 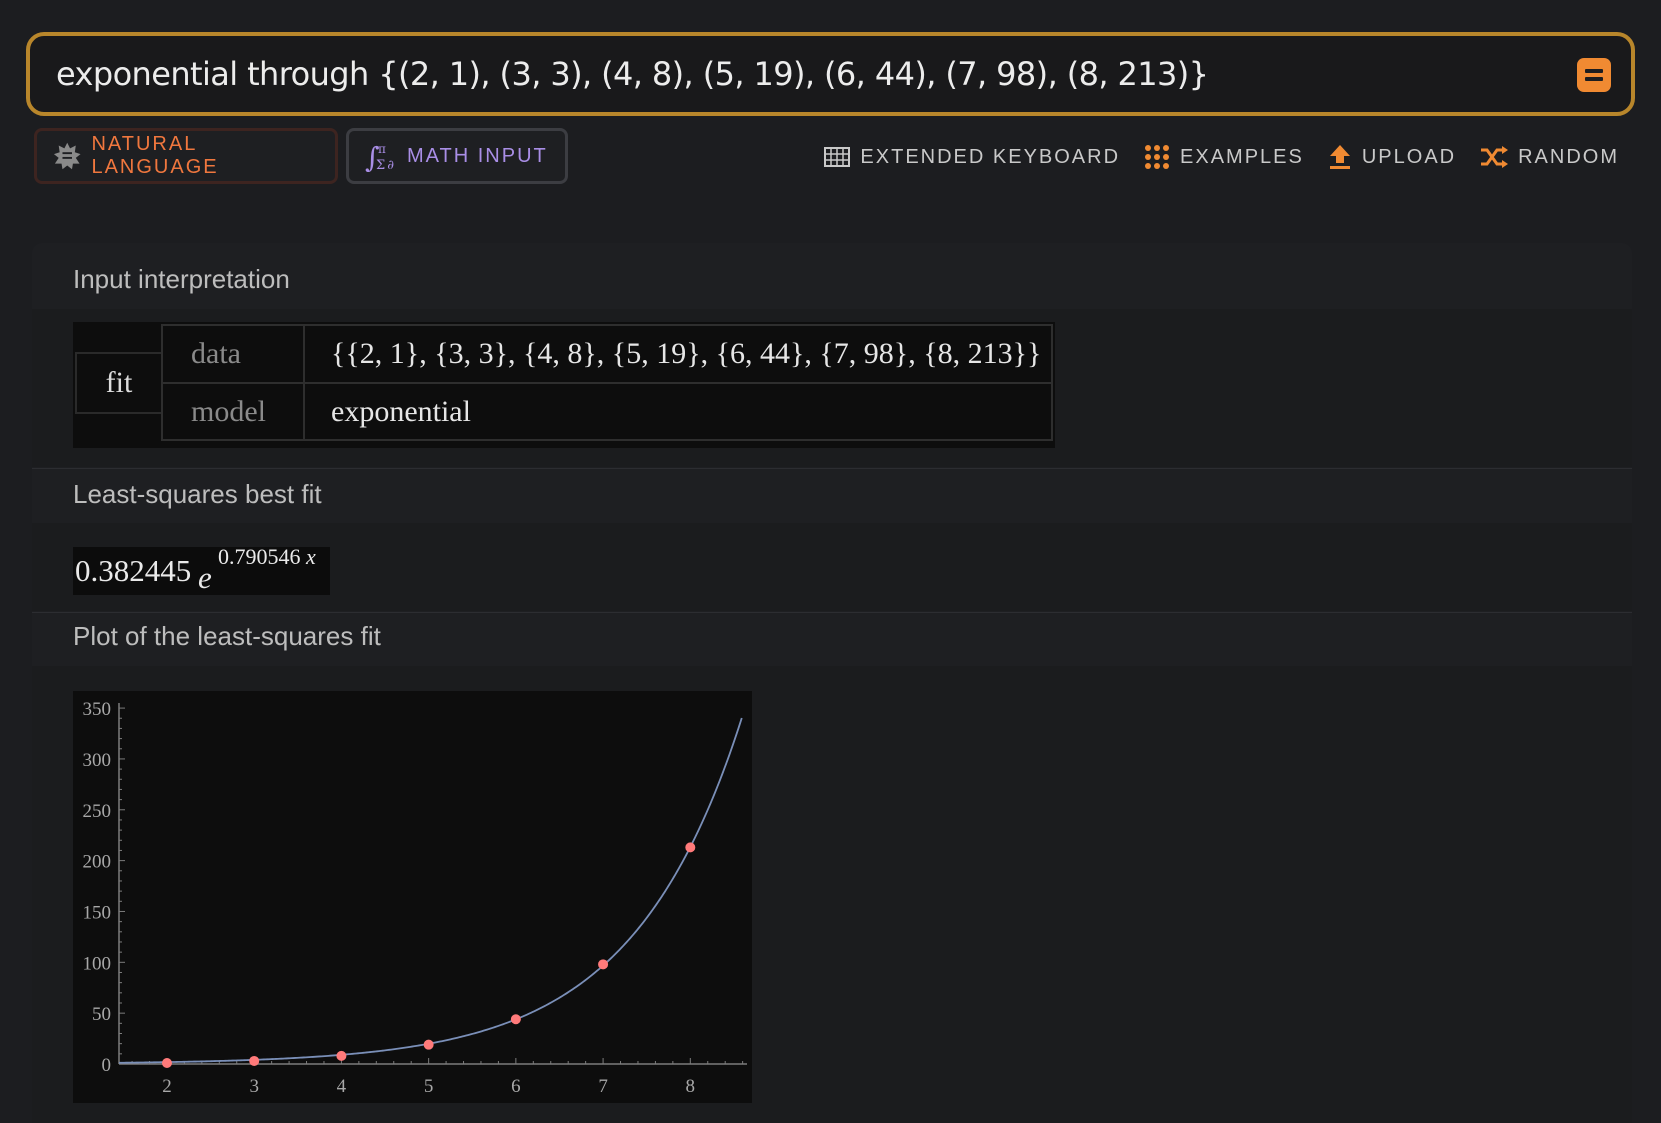 I want to click on random-button: RANDOM, so click(x=1549, y=157).